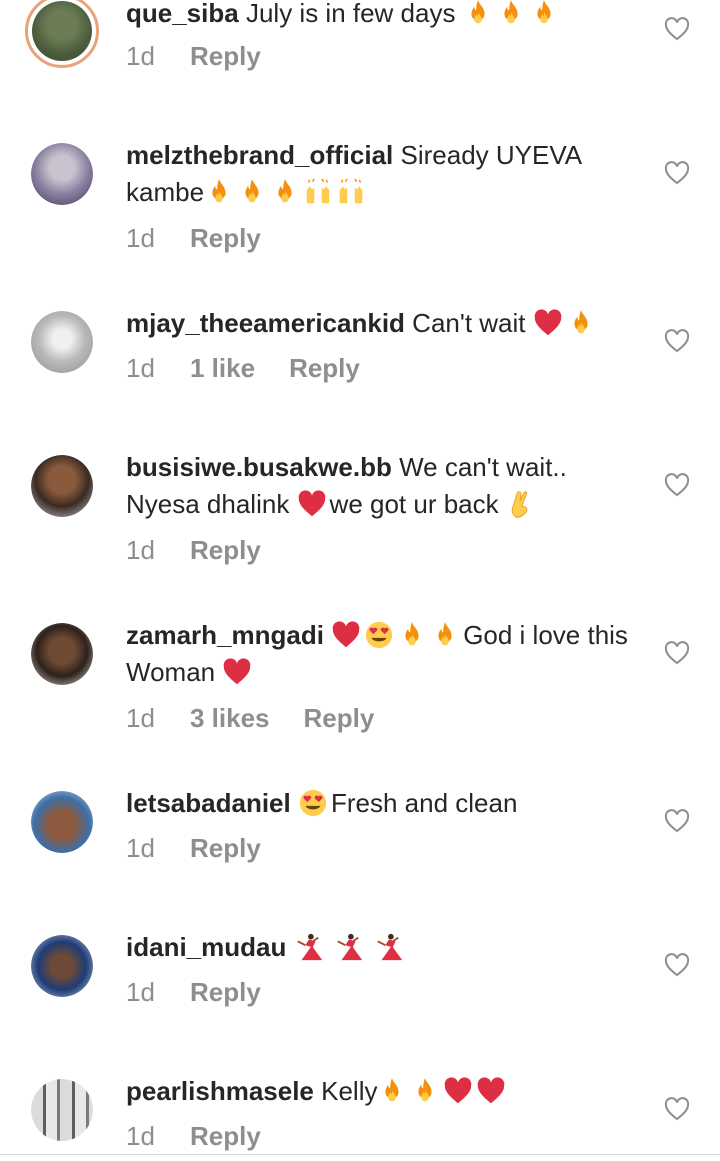 The image size is (720, 1161). I want to click on comment-username: busisiwe.busakwe.bb, so click(259, 467).